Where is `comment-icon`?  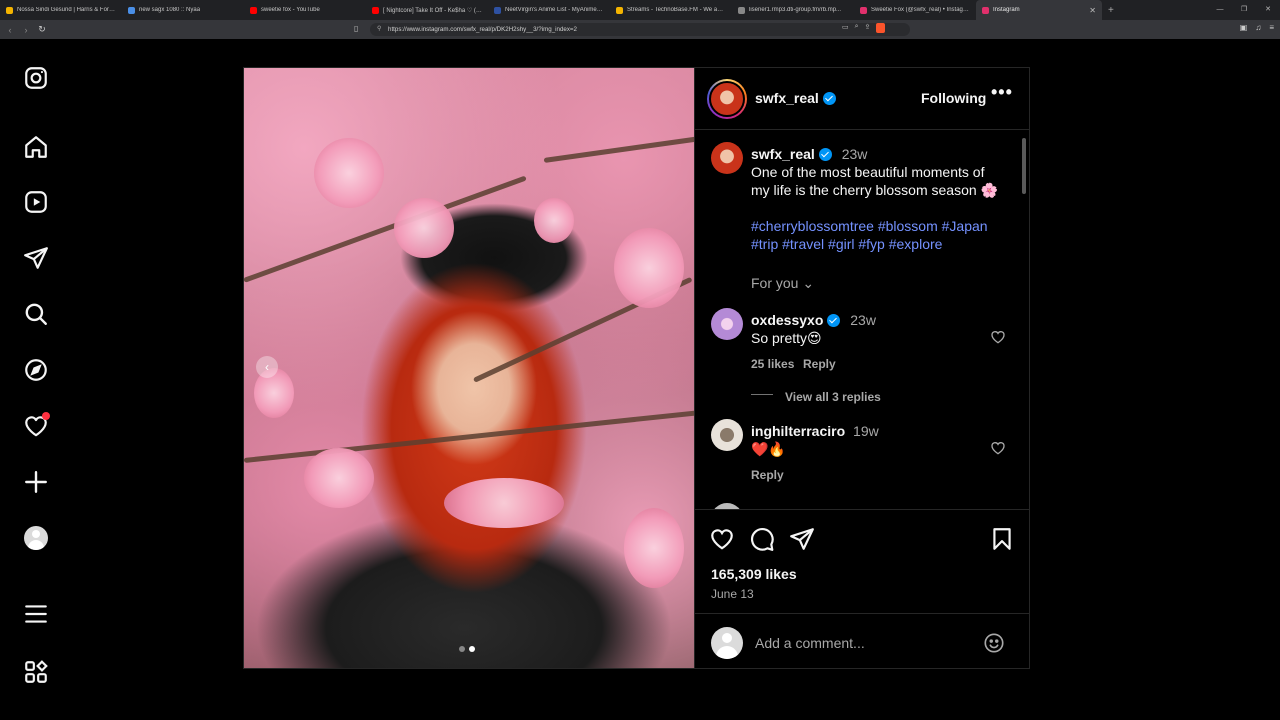 comment-icon is located at coordinates (762, 539).